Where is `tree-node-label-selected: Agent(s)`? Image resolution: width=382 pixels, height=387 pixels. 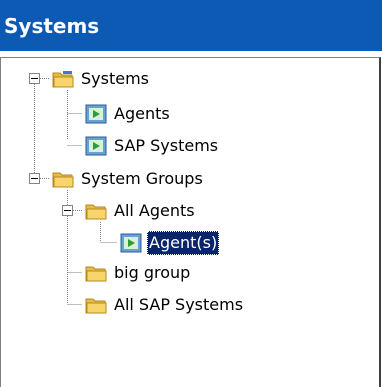 tree-node-label-selected: Agent(s) is located at coordinates (183, 243).